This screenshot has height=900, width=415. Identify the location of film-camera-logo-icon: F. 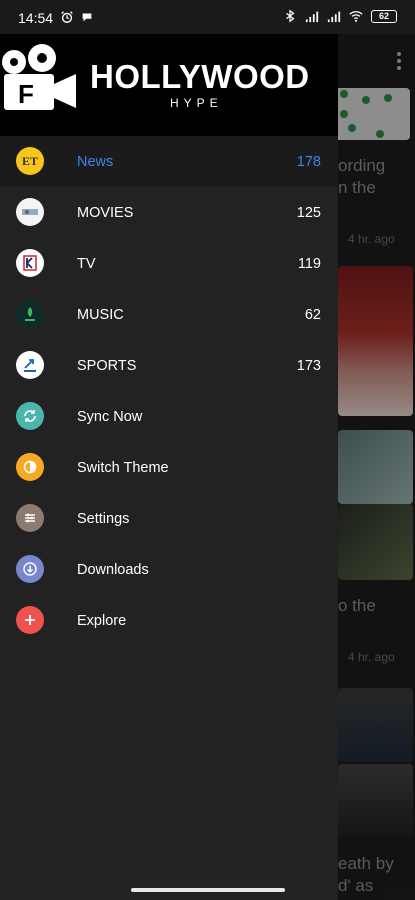
(39, 77).